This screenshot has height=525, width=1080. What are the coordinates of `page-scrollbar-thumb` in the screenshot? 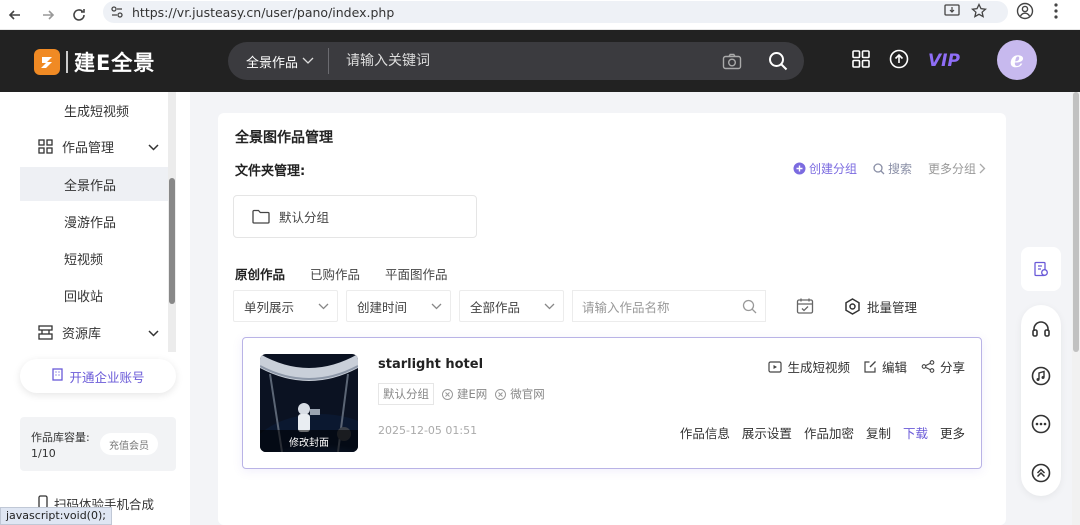 It's located at (1076, 222).